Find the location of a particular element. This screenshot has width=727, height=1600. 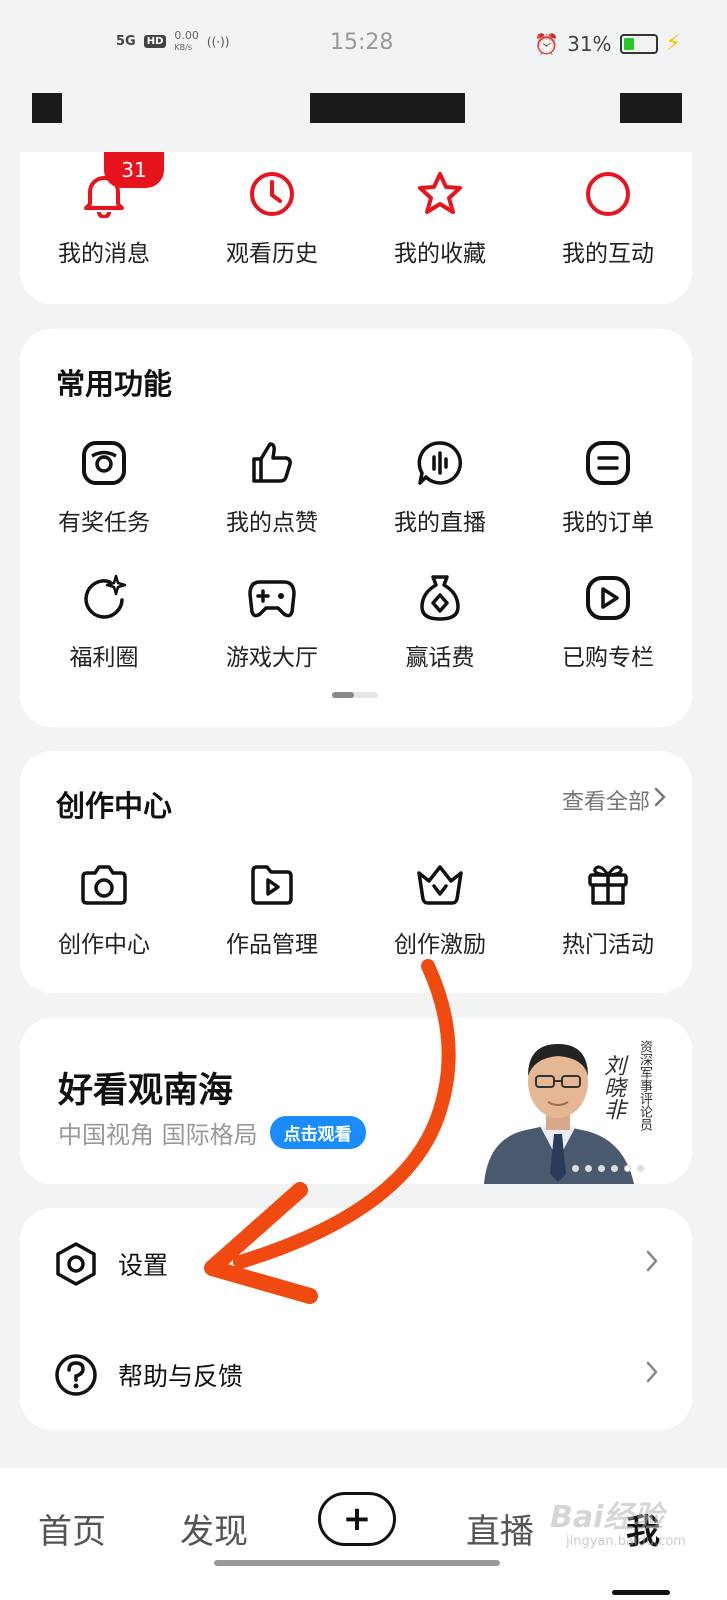

my-favorites-button: 我的收藏 is located at coordinates (440, 218).